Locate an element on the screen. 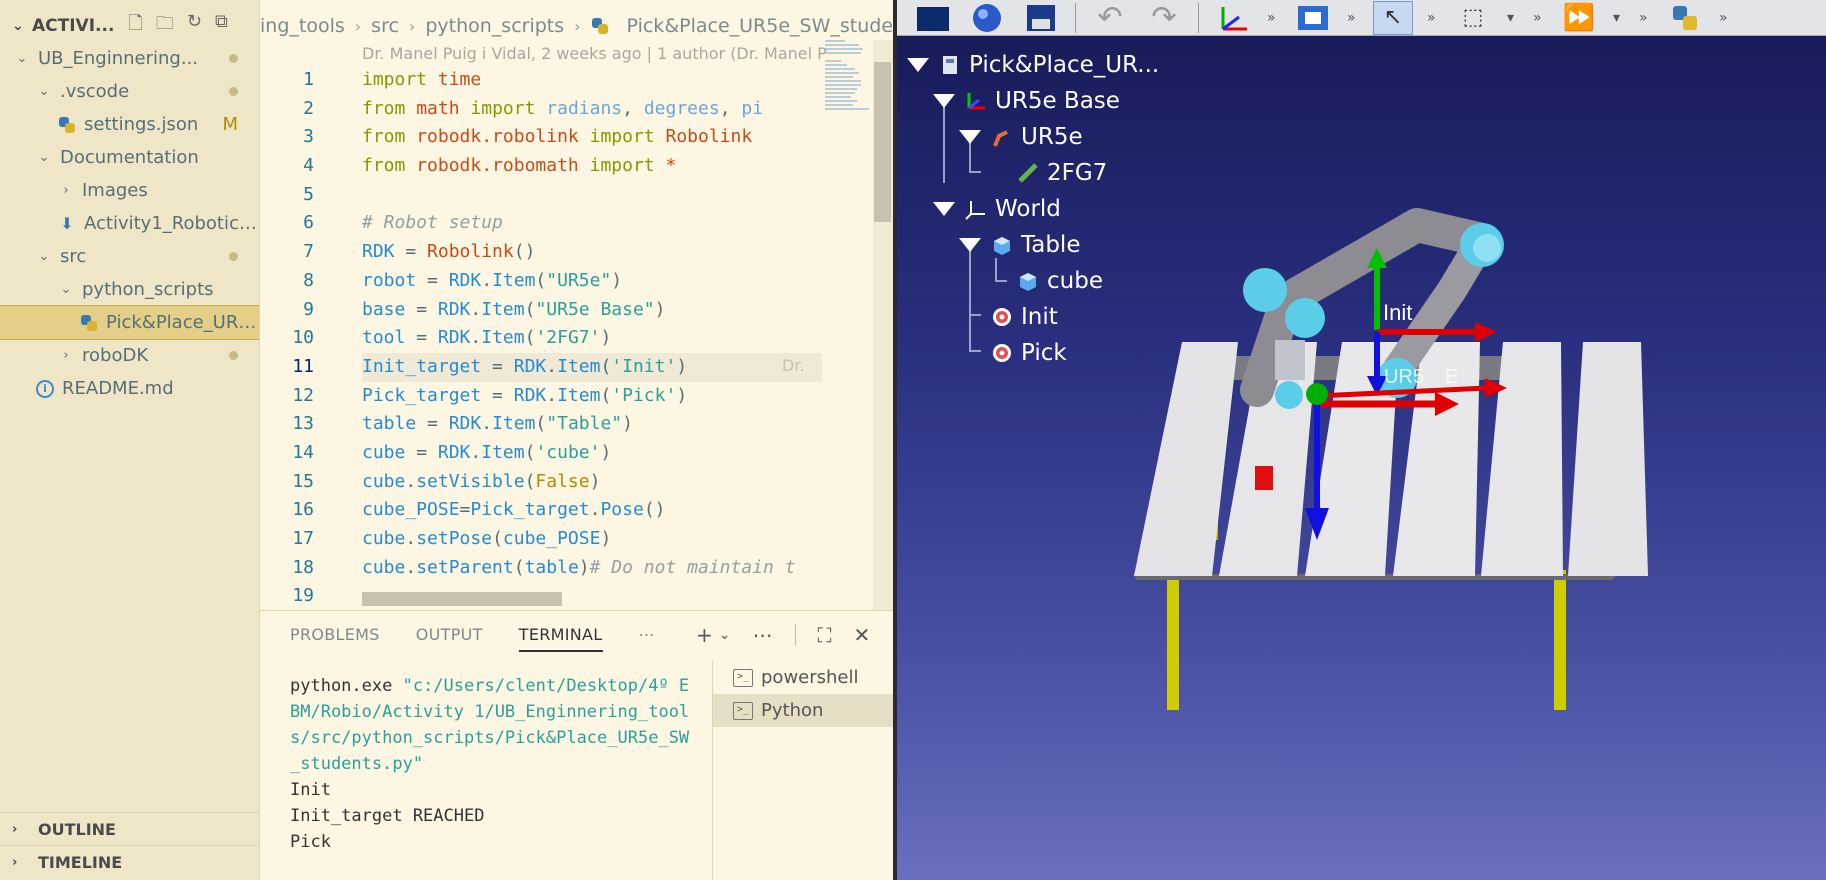 The height and width of the screenshot is (880, 1826). minimap is located at coordinates (849, 90).